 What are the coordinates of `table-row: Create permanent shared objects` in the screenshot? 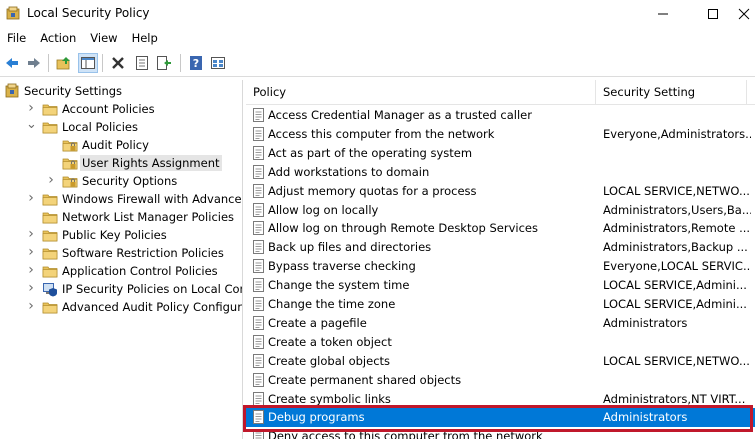 It's located at (500, 380).